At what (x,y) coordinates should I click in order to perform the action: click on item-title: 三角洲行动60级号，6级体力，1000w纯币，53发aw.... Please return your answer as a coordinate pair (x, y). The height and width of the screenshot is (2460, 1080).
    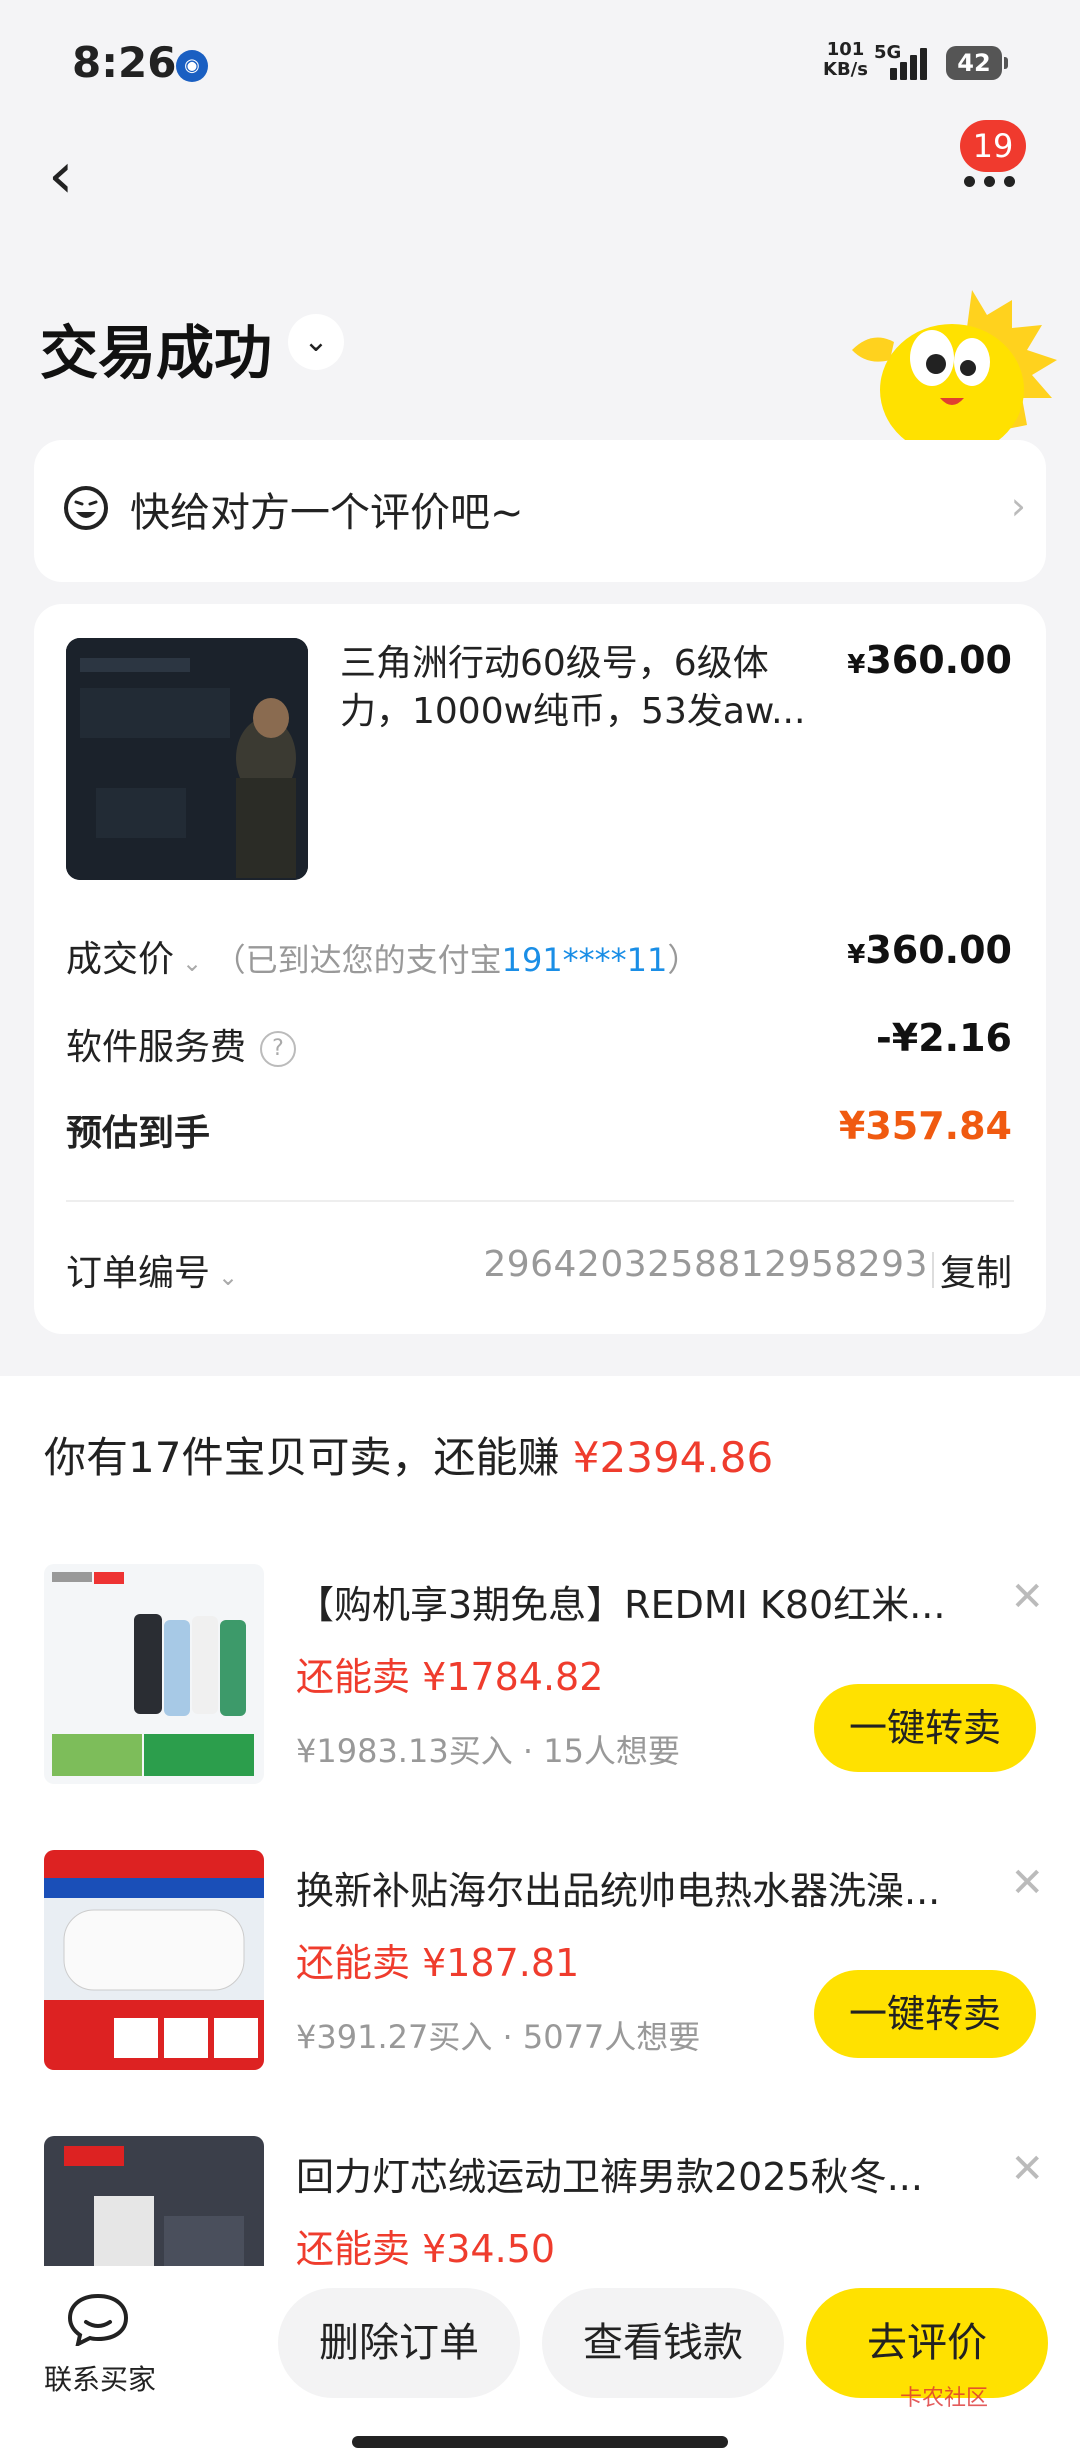
    Looking at the image, I should click on (575, 688).